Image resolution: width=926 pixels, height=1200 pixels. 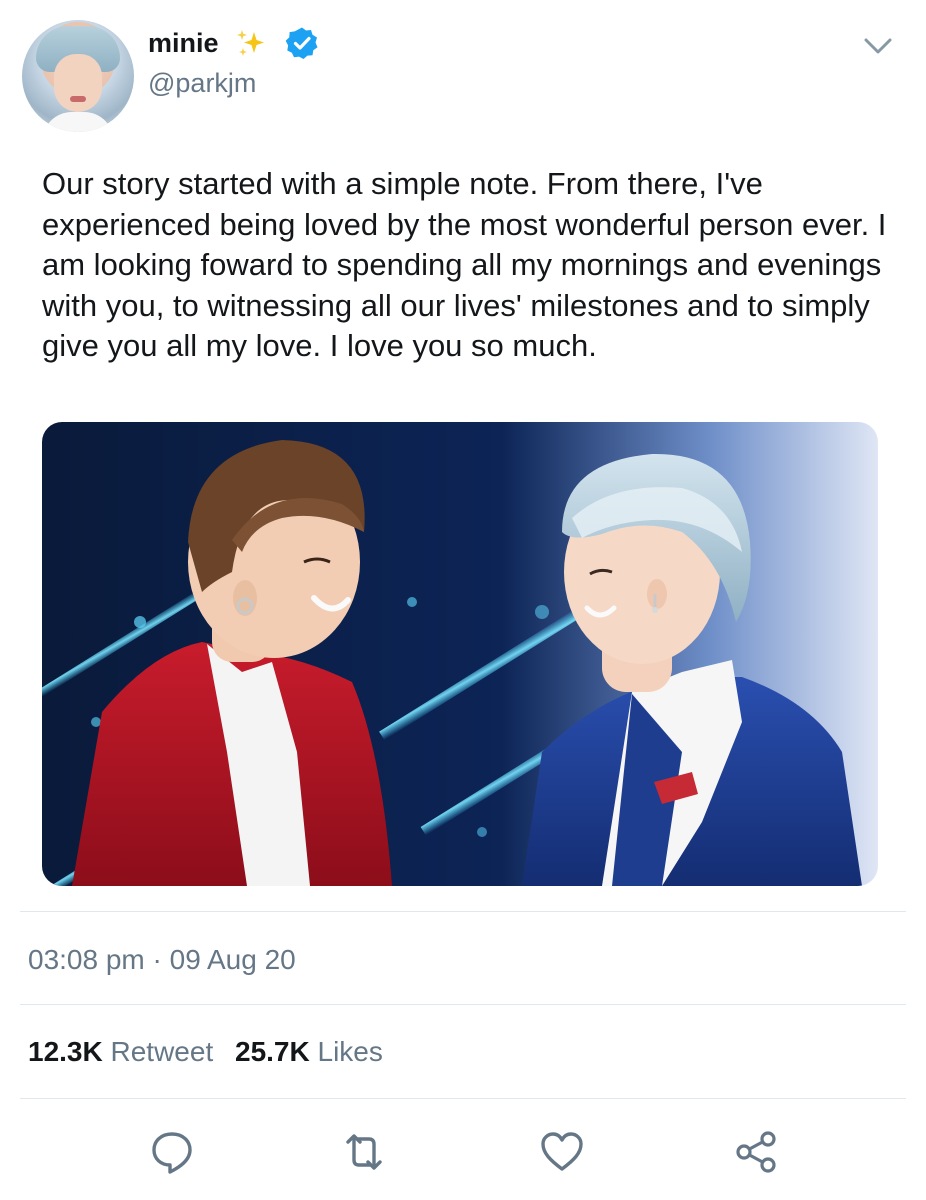 What do you see at coordinates (250, 43) in the screenshot?
I see `sparkles-icon` at bounding box center [250, 43].